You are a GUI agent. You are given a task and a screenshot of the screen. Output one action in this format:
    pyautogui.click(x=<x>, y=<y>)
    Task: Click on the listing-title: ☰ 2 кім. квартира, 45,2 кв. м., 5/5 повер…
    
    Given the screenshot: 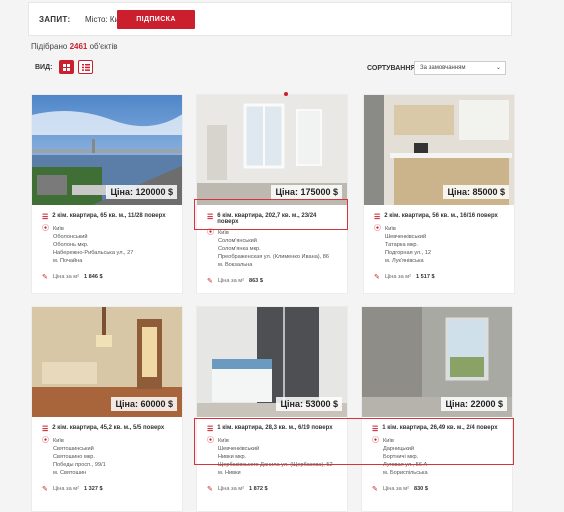 What is the action you would take?
    pyautogui.click(x=107, y=429)
    